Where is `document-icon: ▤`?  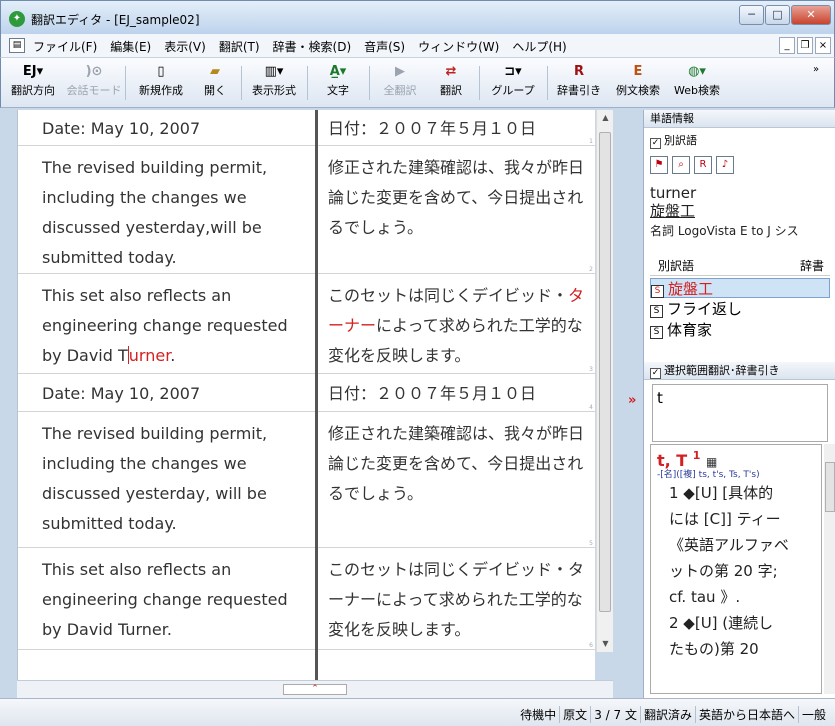
document-icon: ▤ is located at coordinates (17, 45).